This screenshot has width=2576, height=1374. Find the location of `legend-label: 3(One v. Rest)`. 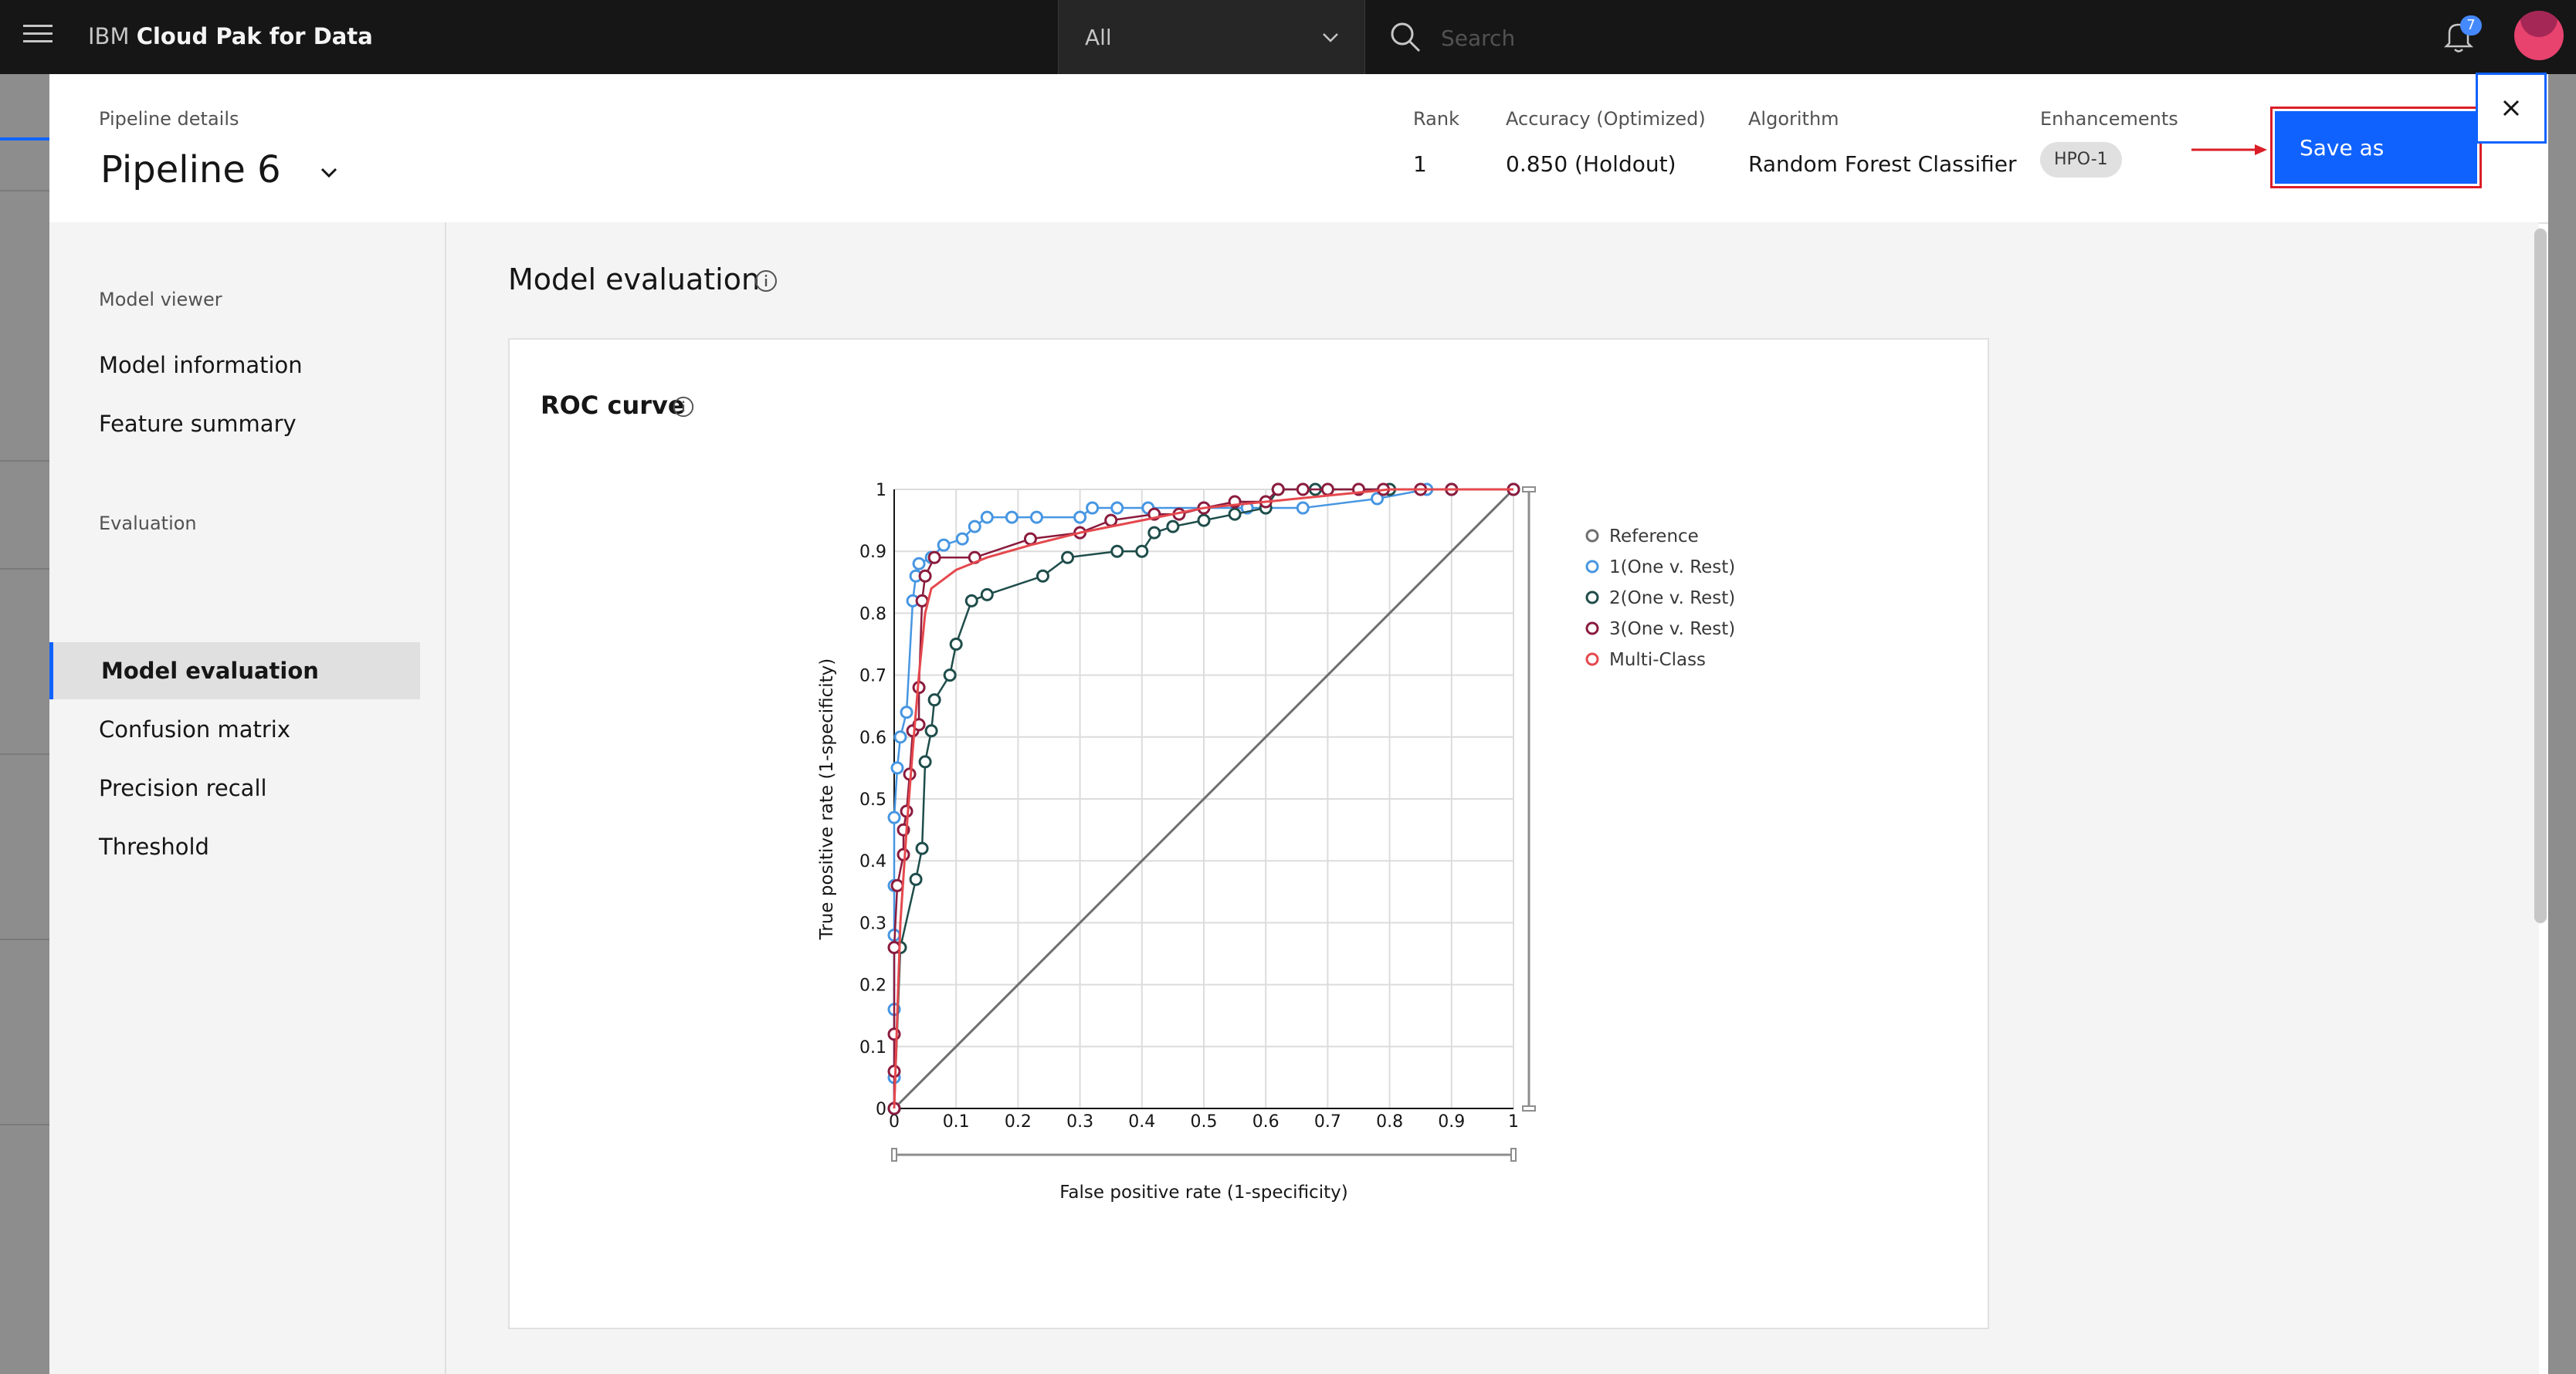

legend-label: 3(One v. Rest) is located at coordinates (1672, 629).